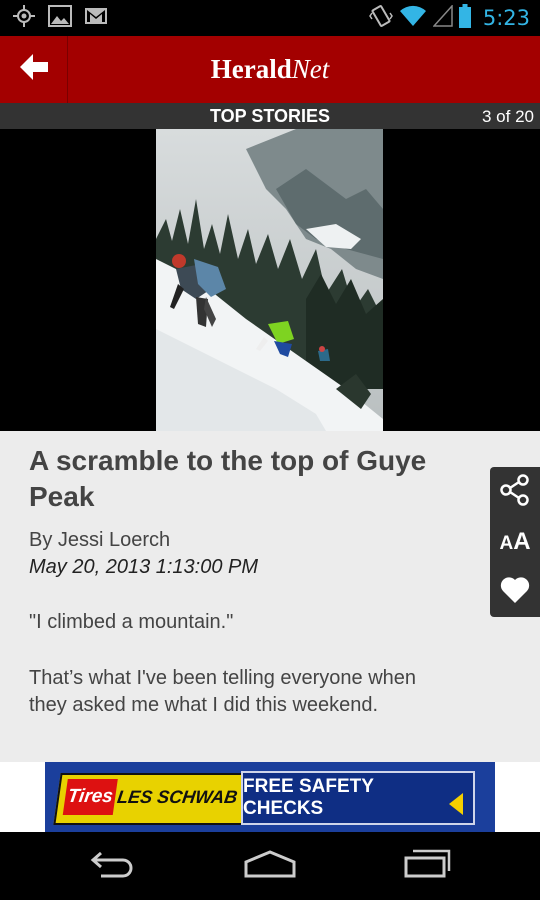 Image resolution: width=540 pixels, height=900 pixels. I want to click on article-headline: A scramble to the top of Guye Peak, so click(228, 478).